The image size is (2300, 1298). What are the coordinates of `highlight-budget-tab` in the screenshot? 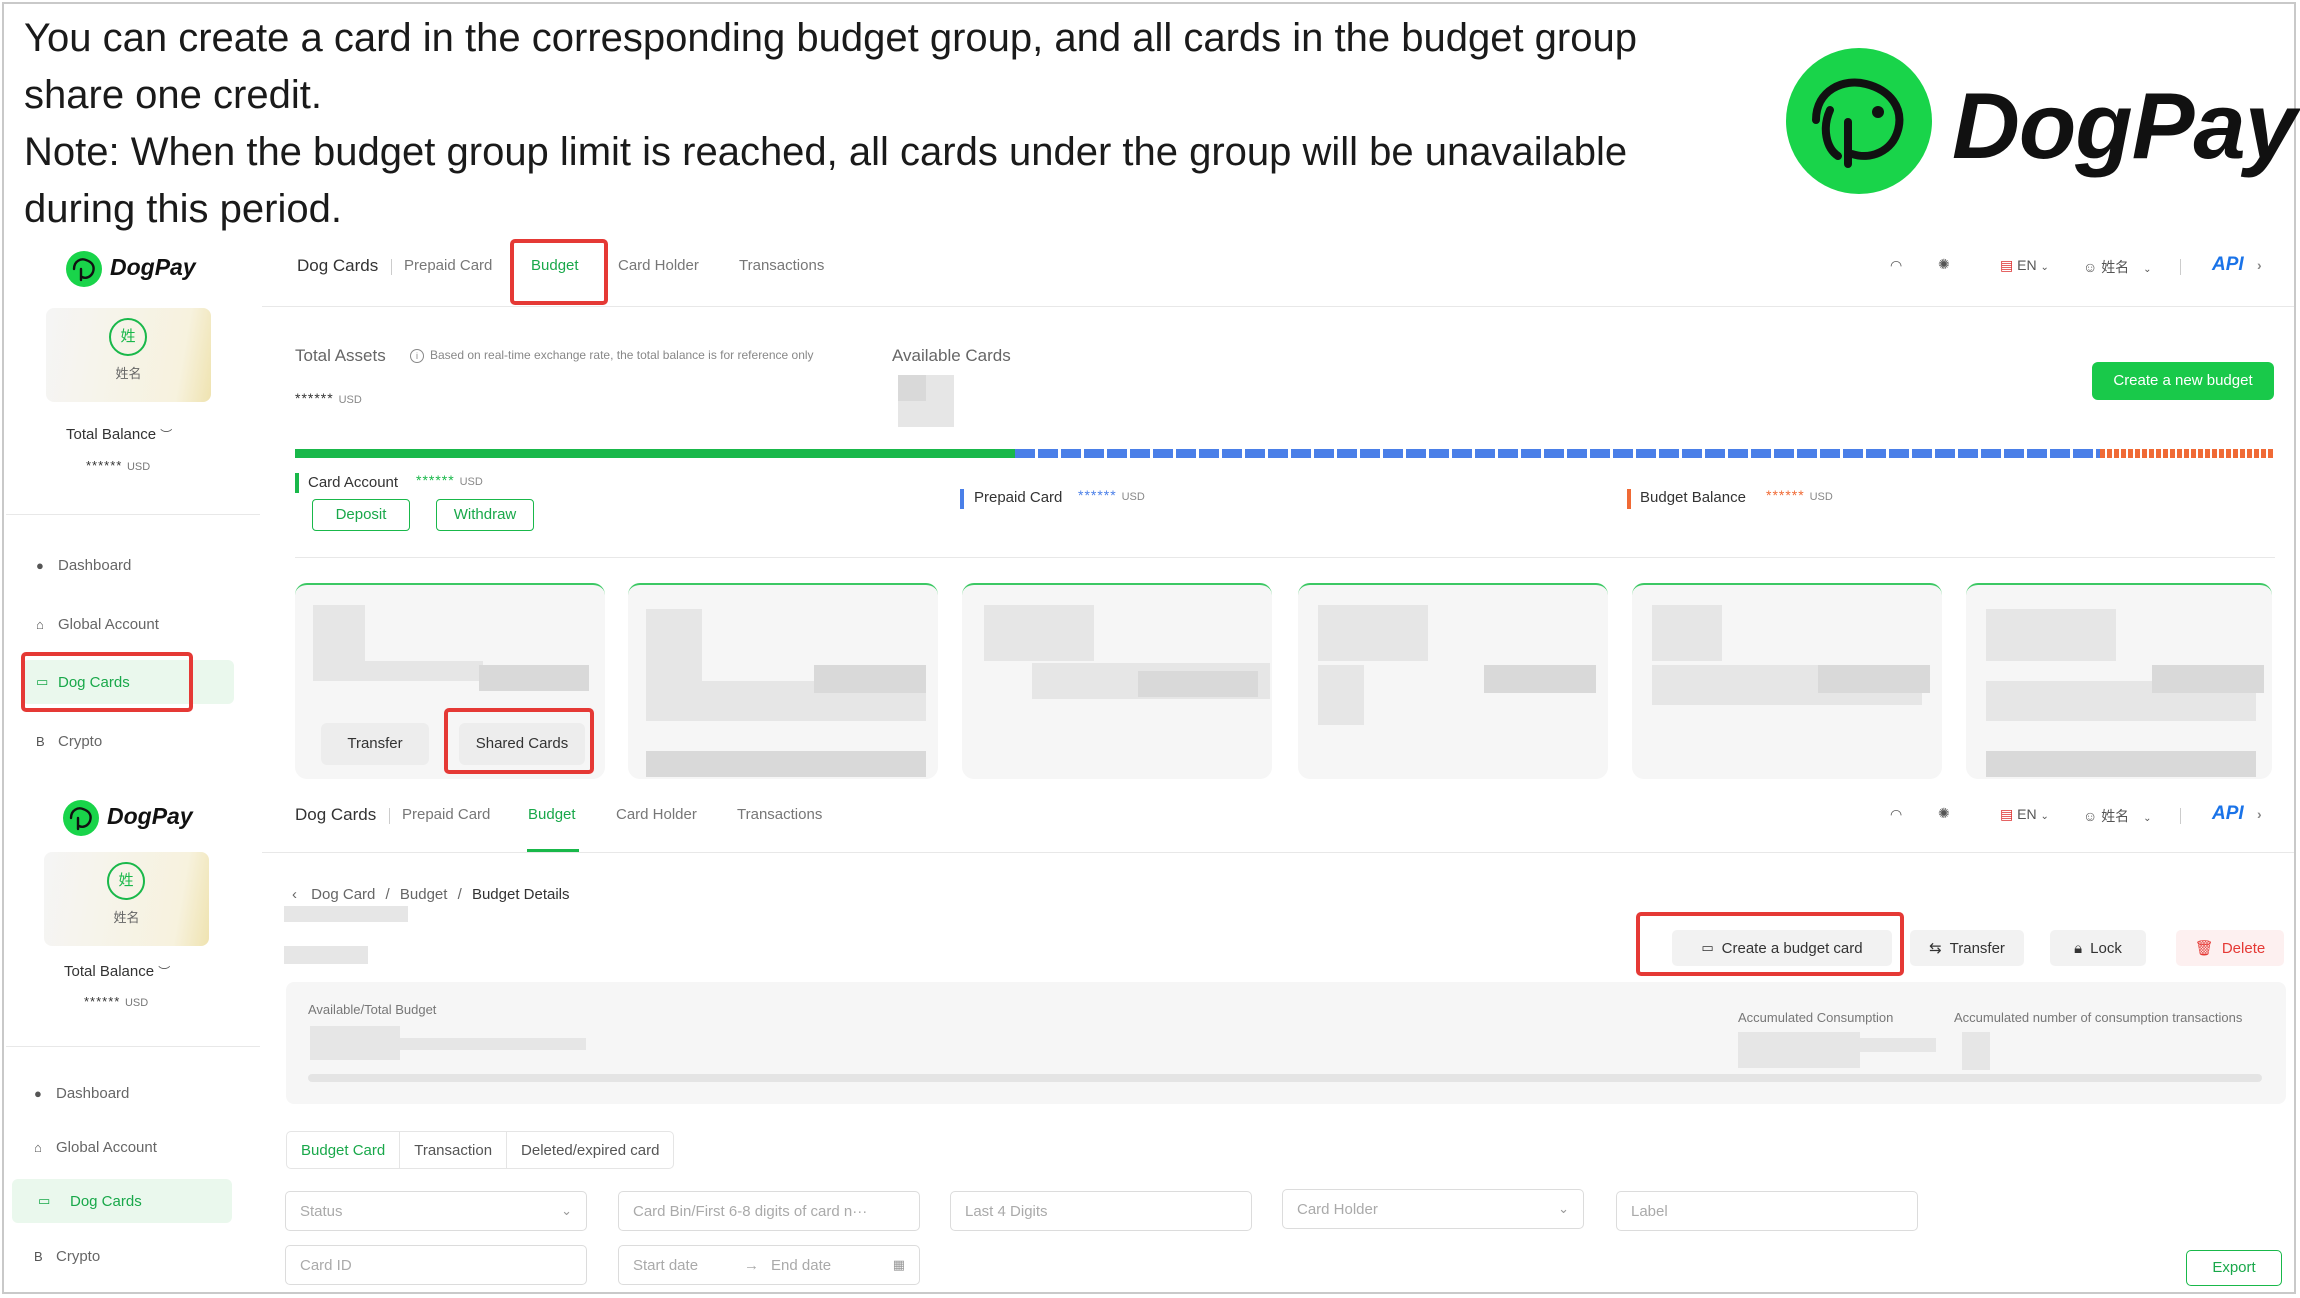 It's located at (559, 272).